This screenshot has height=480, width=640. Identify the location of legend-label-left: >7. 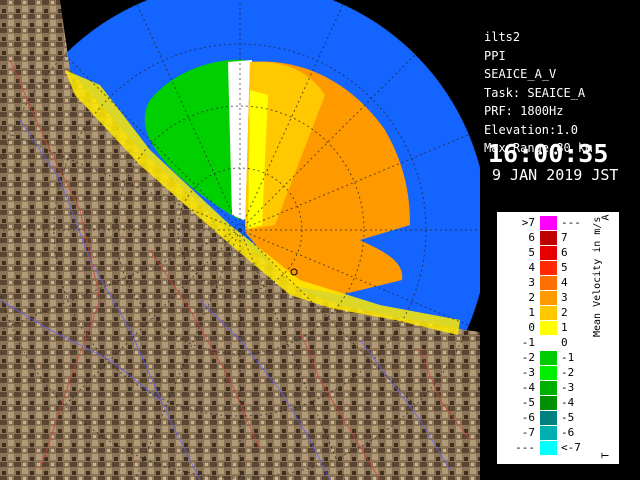
(528, 222).